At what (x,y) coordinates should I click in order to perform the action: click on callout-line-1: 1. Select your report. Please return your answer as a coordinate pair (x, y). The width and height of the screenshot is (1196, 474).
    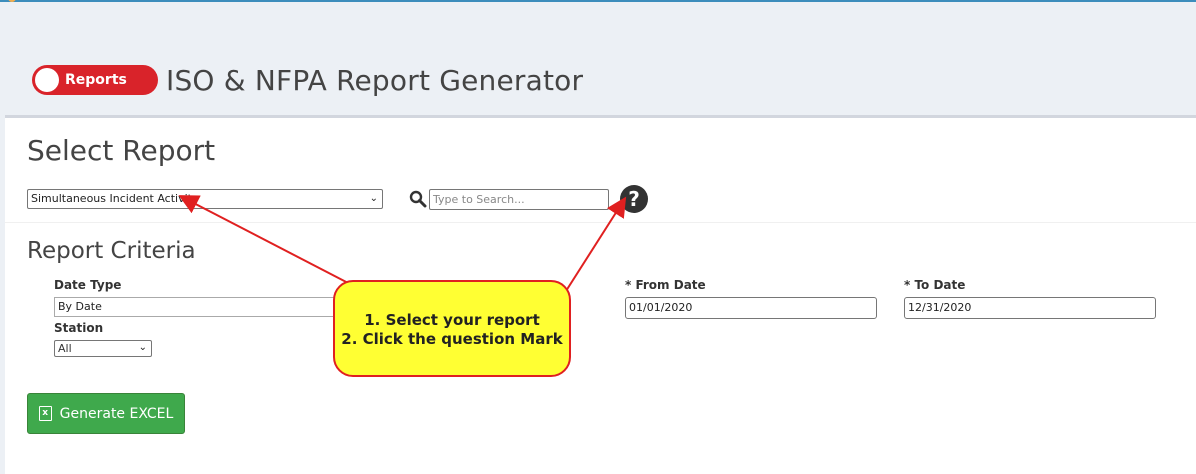
    Looking at the image, I should click on (452, 320).